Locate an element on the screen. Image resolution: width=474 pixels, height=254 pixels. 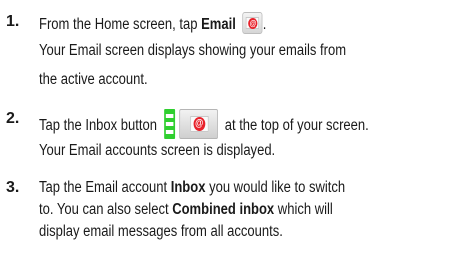
combined-inbox-label: Combined inbox is located at coordinates (223, 209).